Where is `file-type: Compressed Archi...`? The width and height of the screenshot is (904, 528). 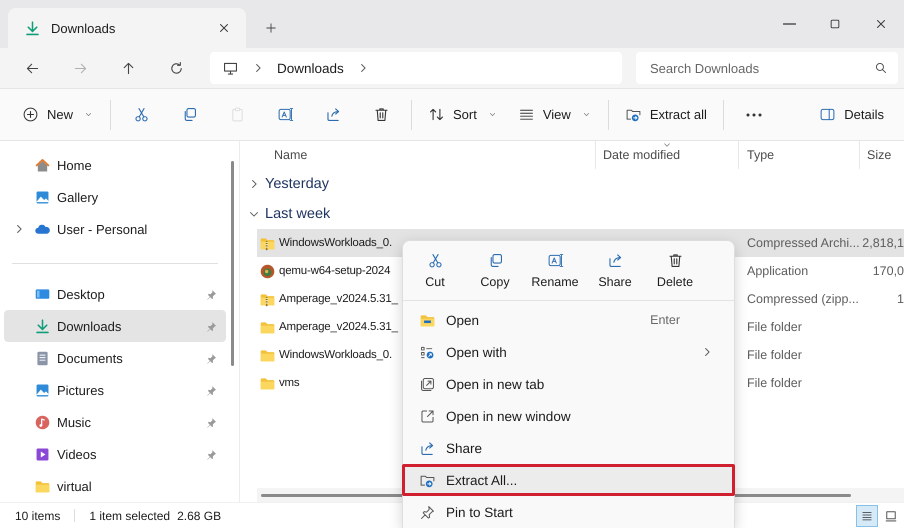 file-type: Compressed Archi... is located at coordinates (803, 243).